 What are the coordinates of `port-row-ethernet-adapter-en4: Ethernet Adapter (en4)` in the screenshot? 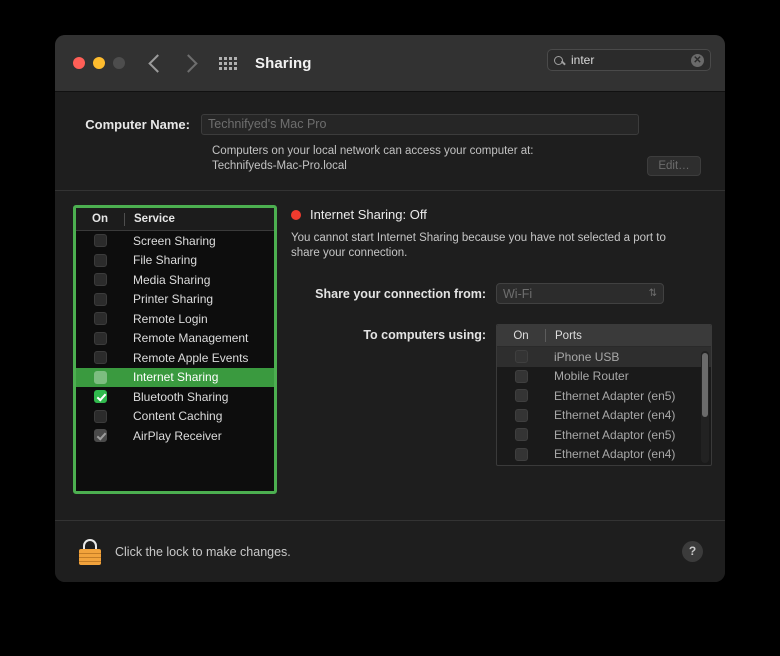 It's located at (604, 416).